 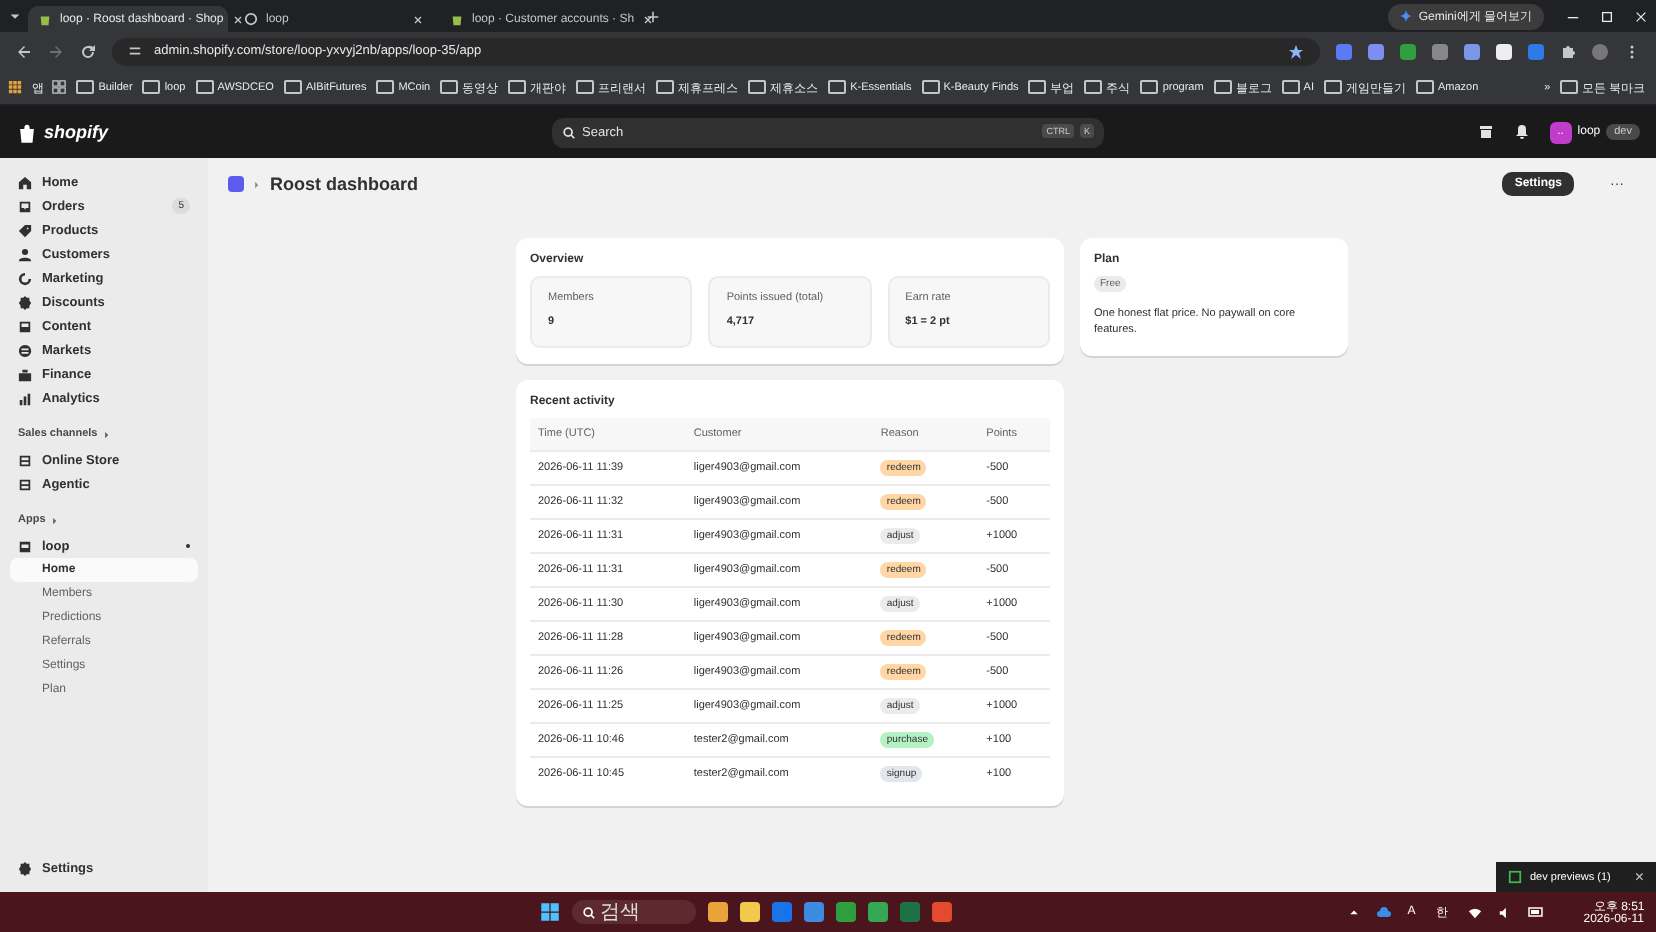 I want to click on tag-icon, so click(x=25, y=230).